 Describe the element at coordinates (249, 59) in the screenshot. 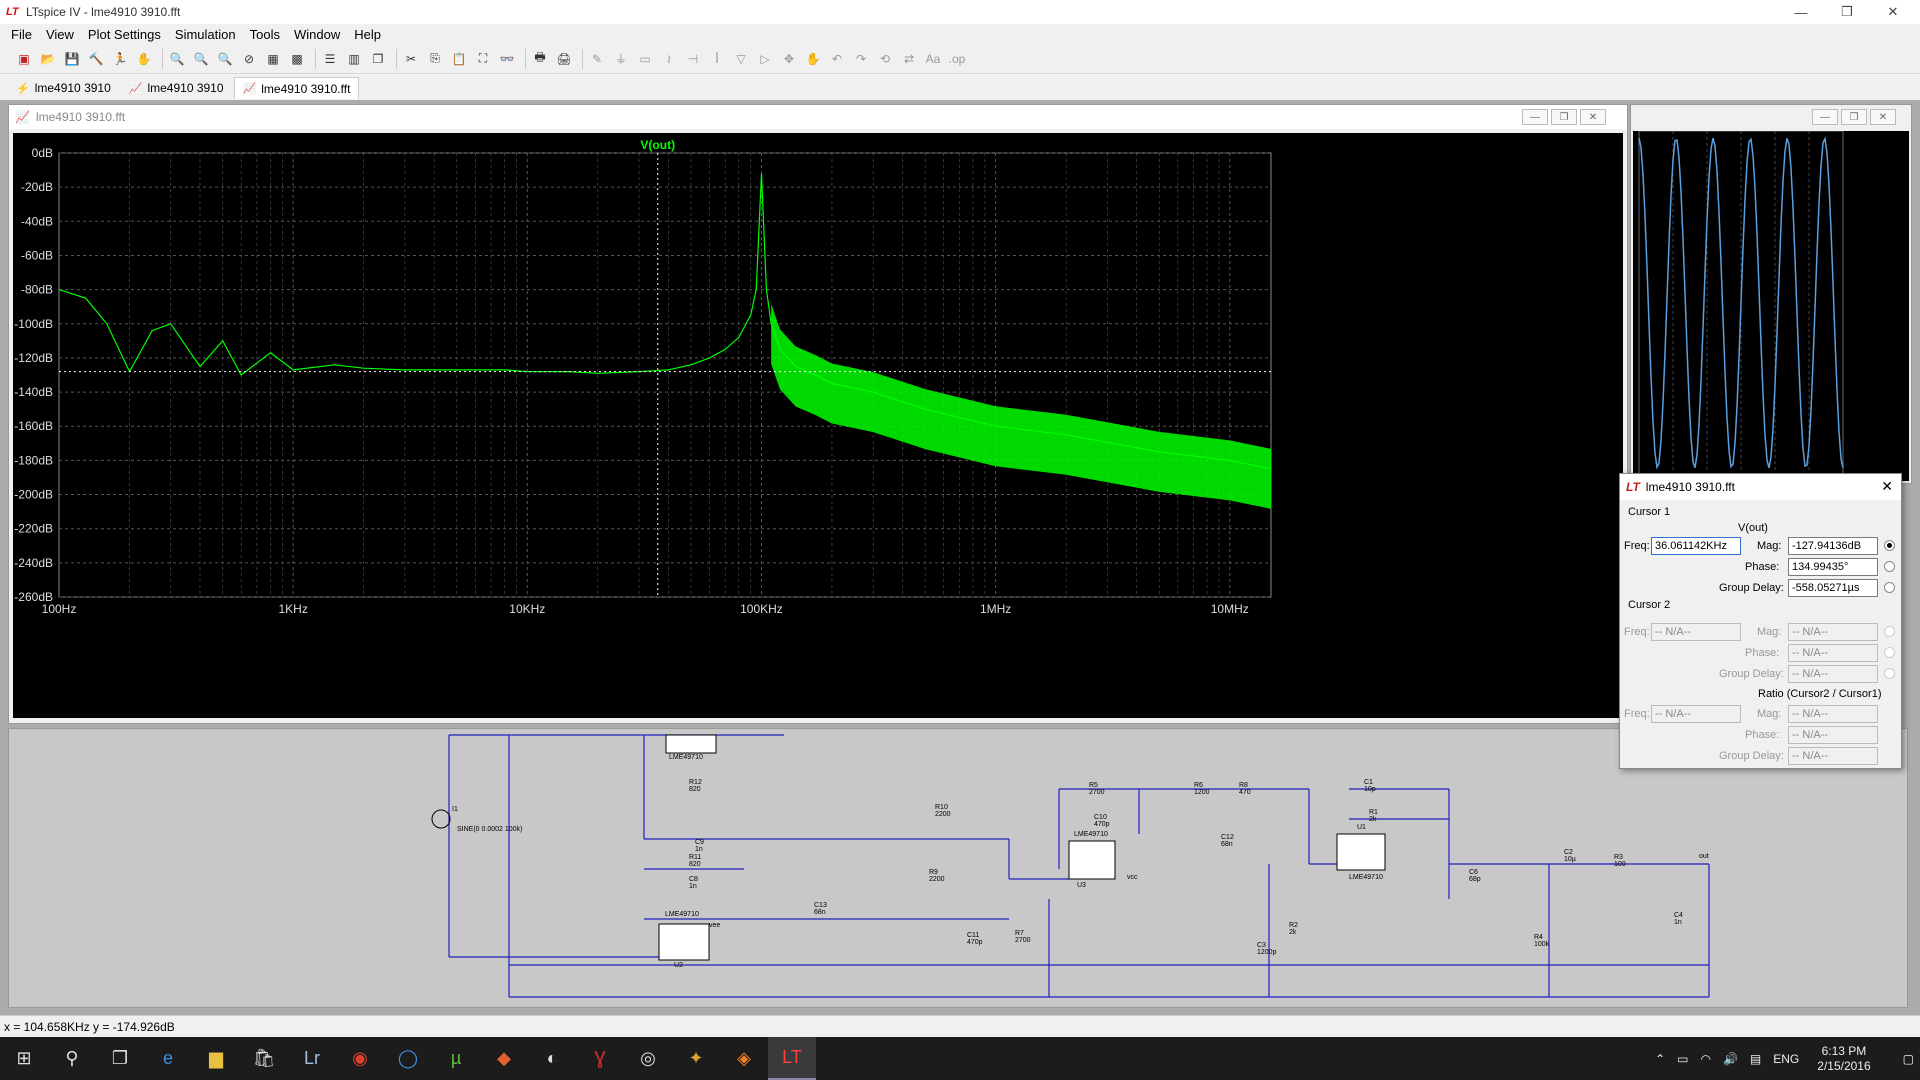

I see `zoom-cancel-icon: ⊘` at that location.